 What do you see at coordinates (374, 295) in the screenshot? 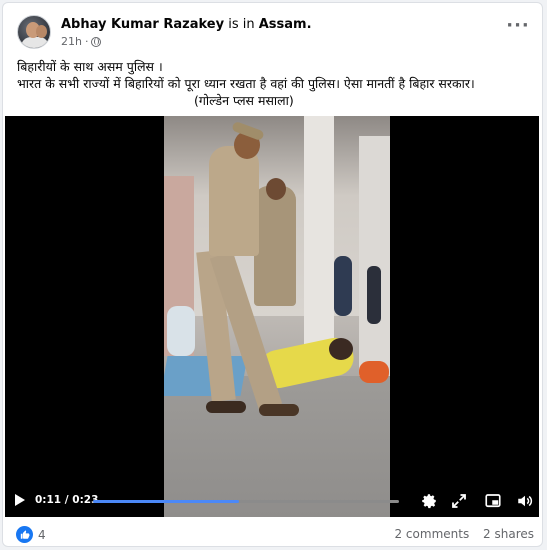
I see `scene-background-person-right` at bounding box center [374, 295].